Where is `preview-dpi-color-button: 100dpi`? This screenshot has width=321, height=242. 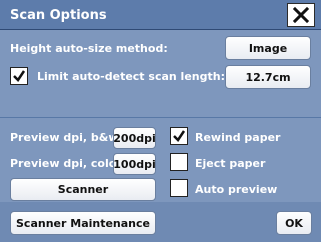 preview-dpi-color-button: 100dpi is located at coordinates (134, 164).